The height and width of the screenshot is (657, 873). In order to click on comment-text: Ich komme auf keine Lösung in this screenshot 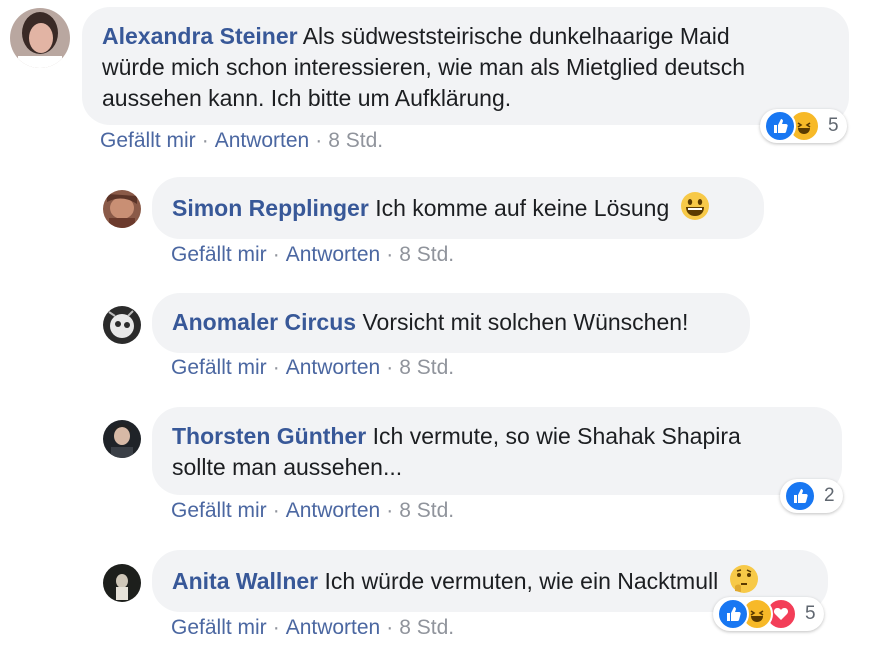, I will do `click(522, 208)`.